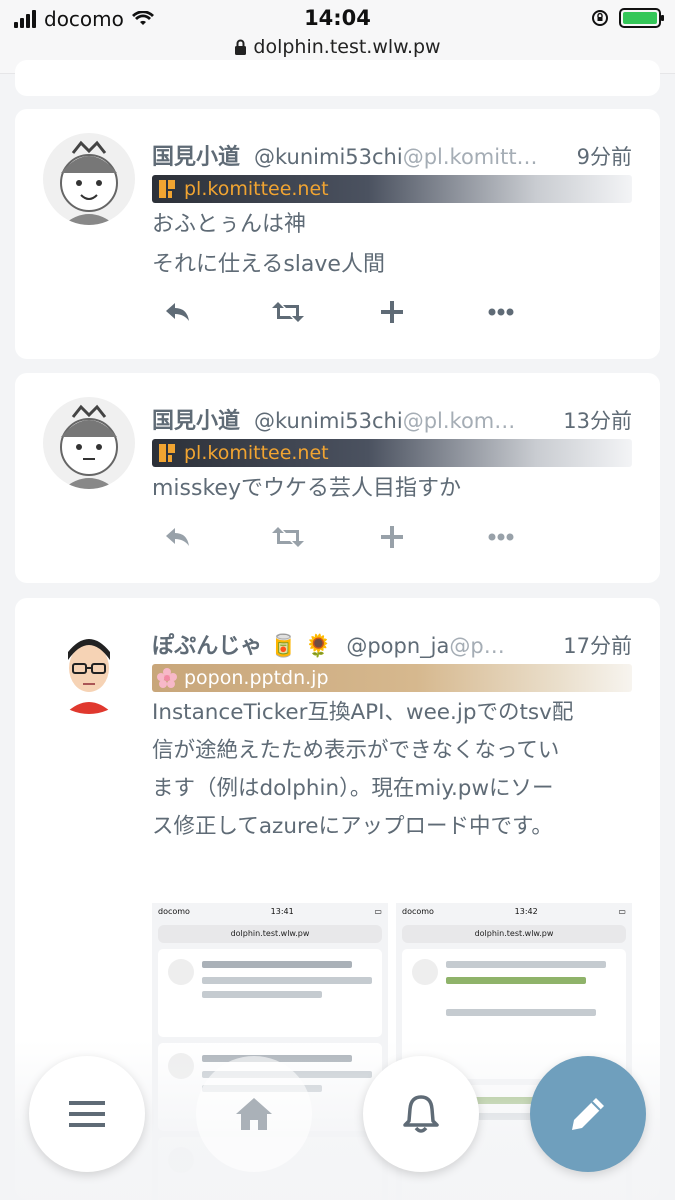 Image resolution: width=675 pixels, height=1200 pixels. I want to click on url-text: dolphin.test.wlw.pw, so click(347, 47).